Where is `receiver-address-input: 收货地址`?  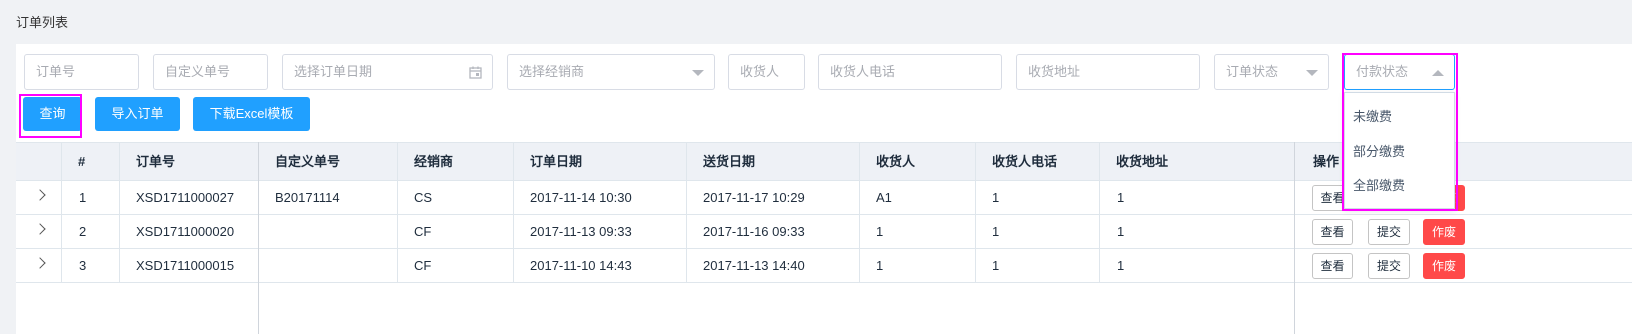 receiver-address-input: 收货地址 is located at coordinates (1108, 72).